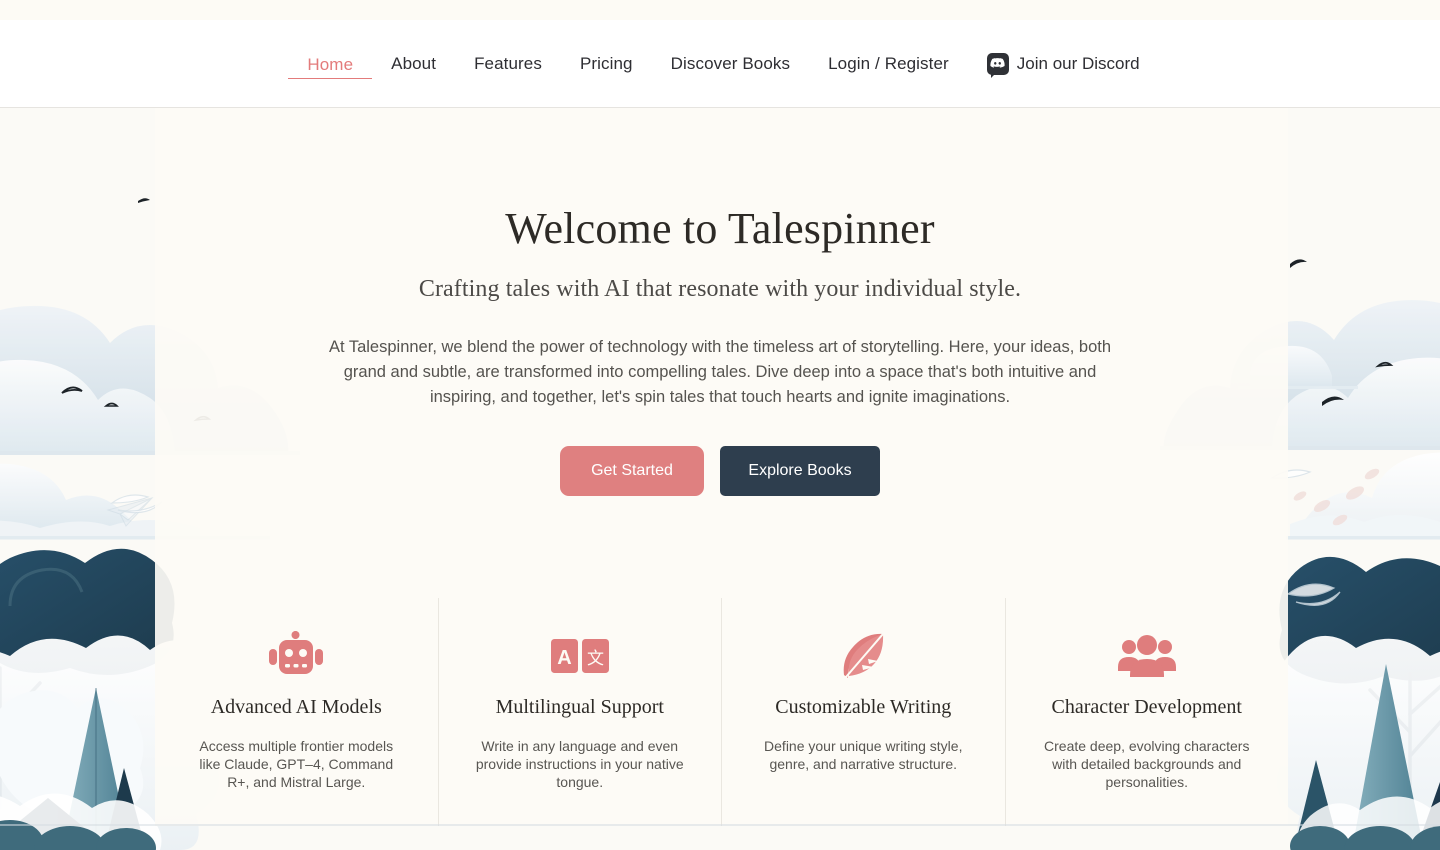 The width and height of the screenshot is (1440, 850). What do you see at coordinates (800, 471) in the screenshot?
I see `explore-books-button: Explore Books` at bounding box center [800, 471].